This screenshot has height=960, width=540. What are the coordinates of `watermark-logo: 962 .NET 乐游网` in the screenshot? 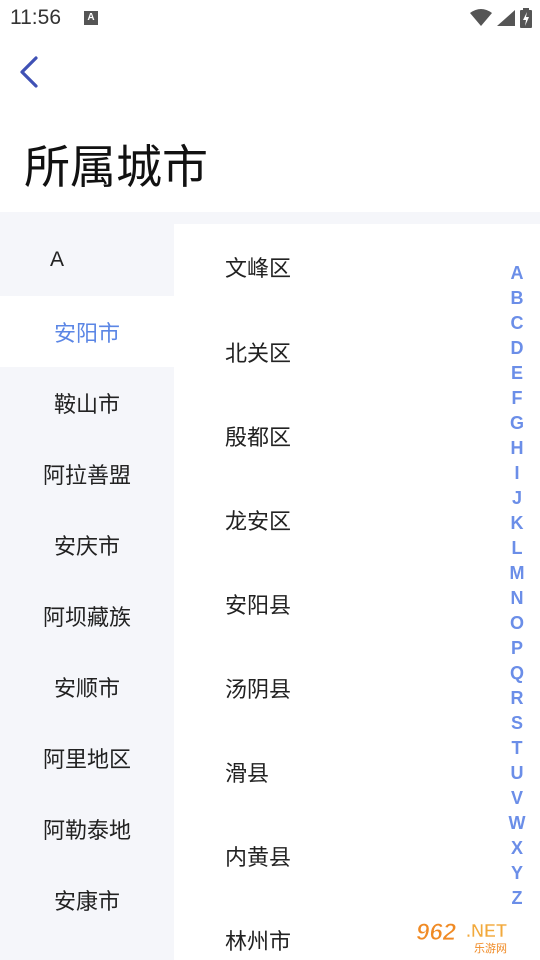 It's located at (467, 936).